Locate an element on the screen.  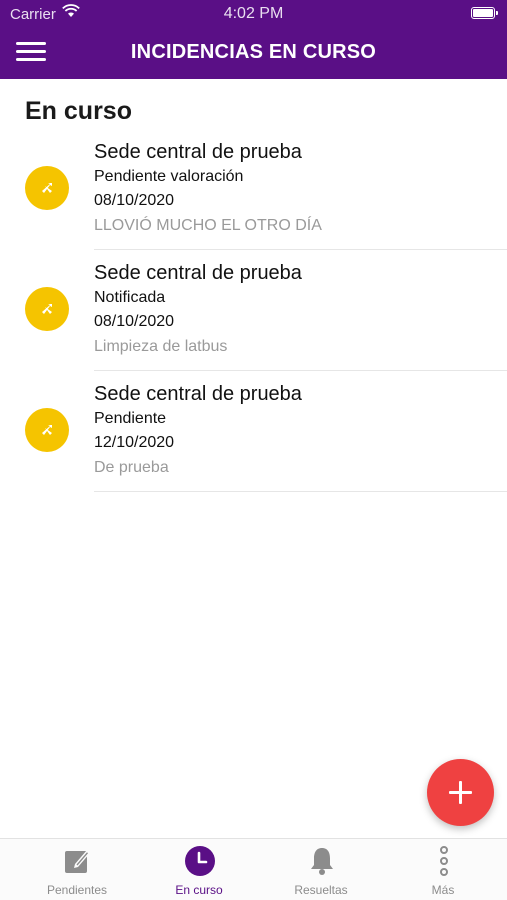
incident-description: LLOVIÓ MUCHO EL OTRO DÍA is located at coordinates (208, 225).